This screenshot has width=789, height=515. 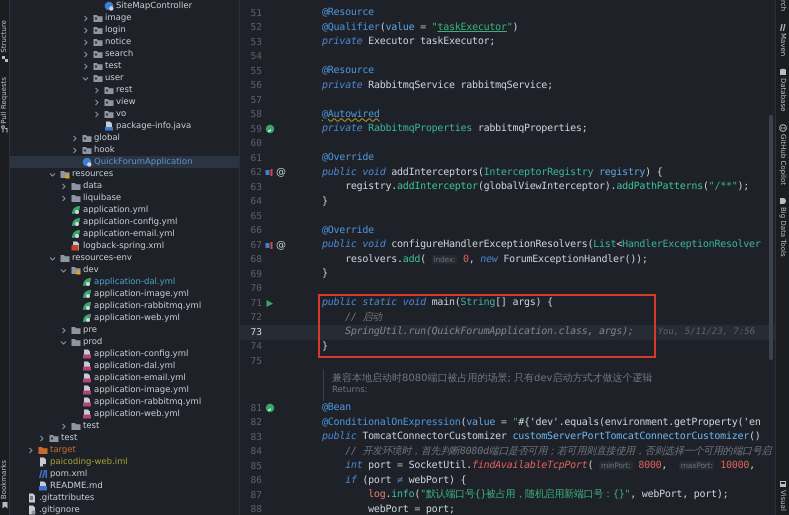 What do you see at coordinates (256, 509) in the screenshot?
I see `line-number: 88` at bounding box center [256, 509].